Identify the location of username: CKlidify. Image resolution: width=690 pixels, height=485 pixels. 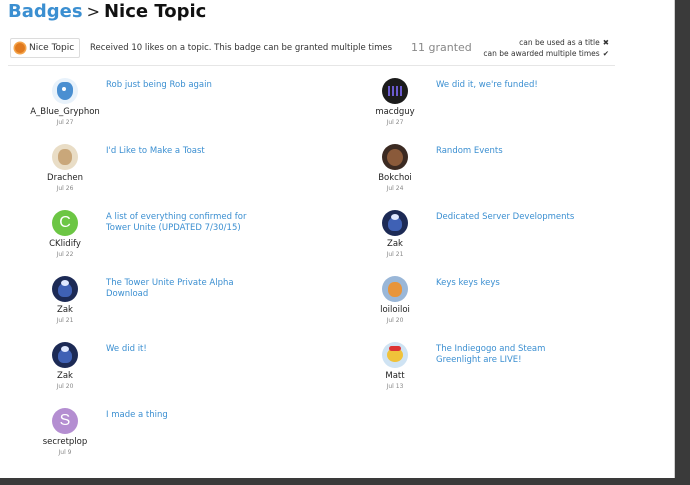
(65, 244).